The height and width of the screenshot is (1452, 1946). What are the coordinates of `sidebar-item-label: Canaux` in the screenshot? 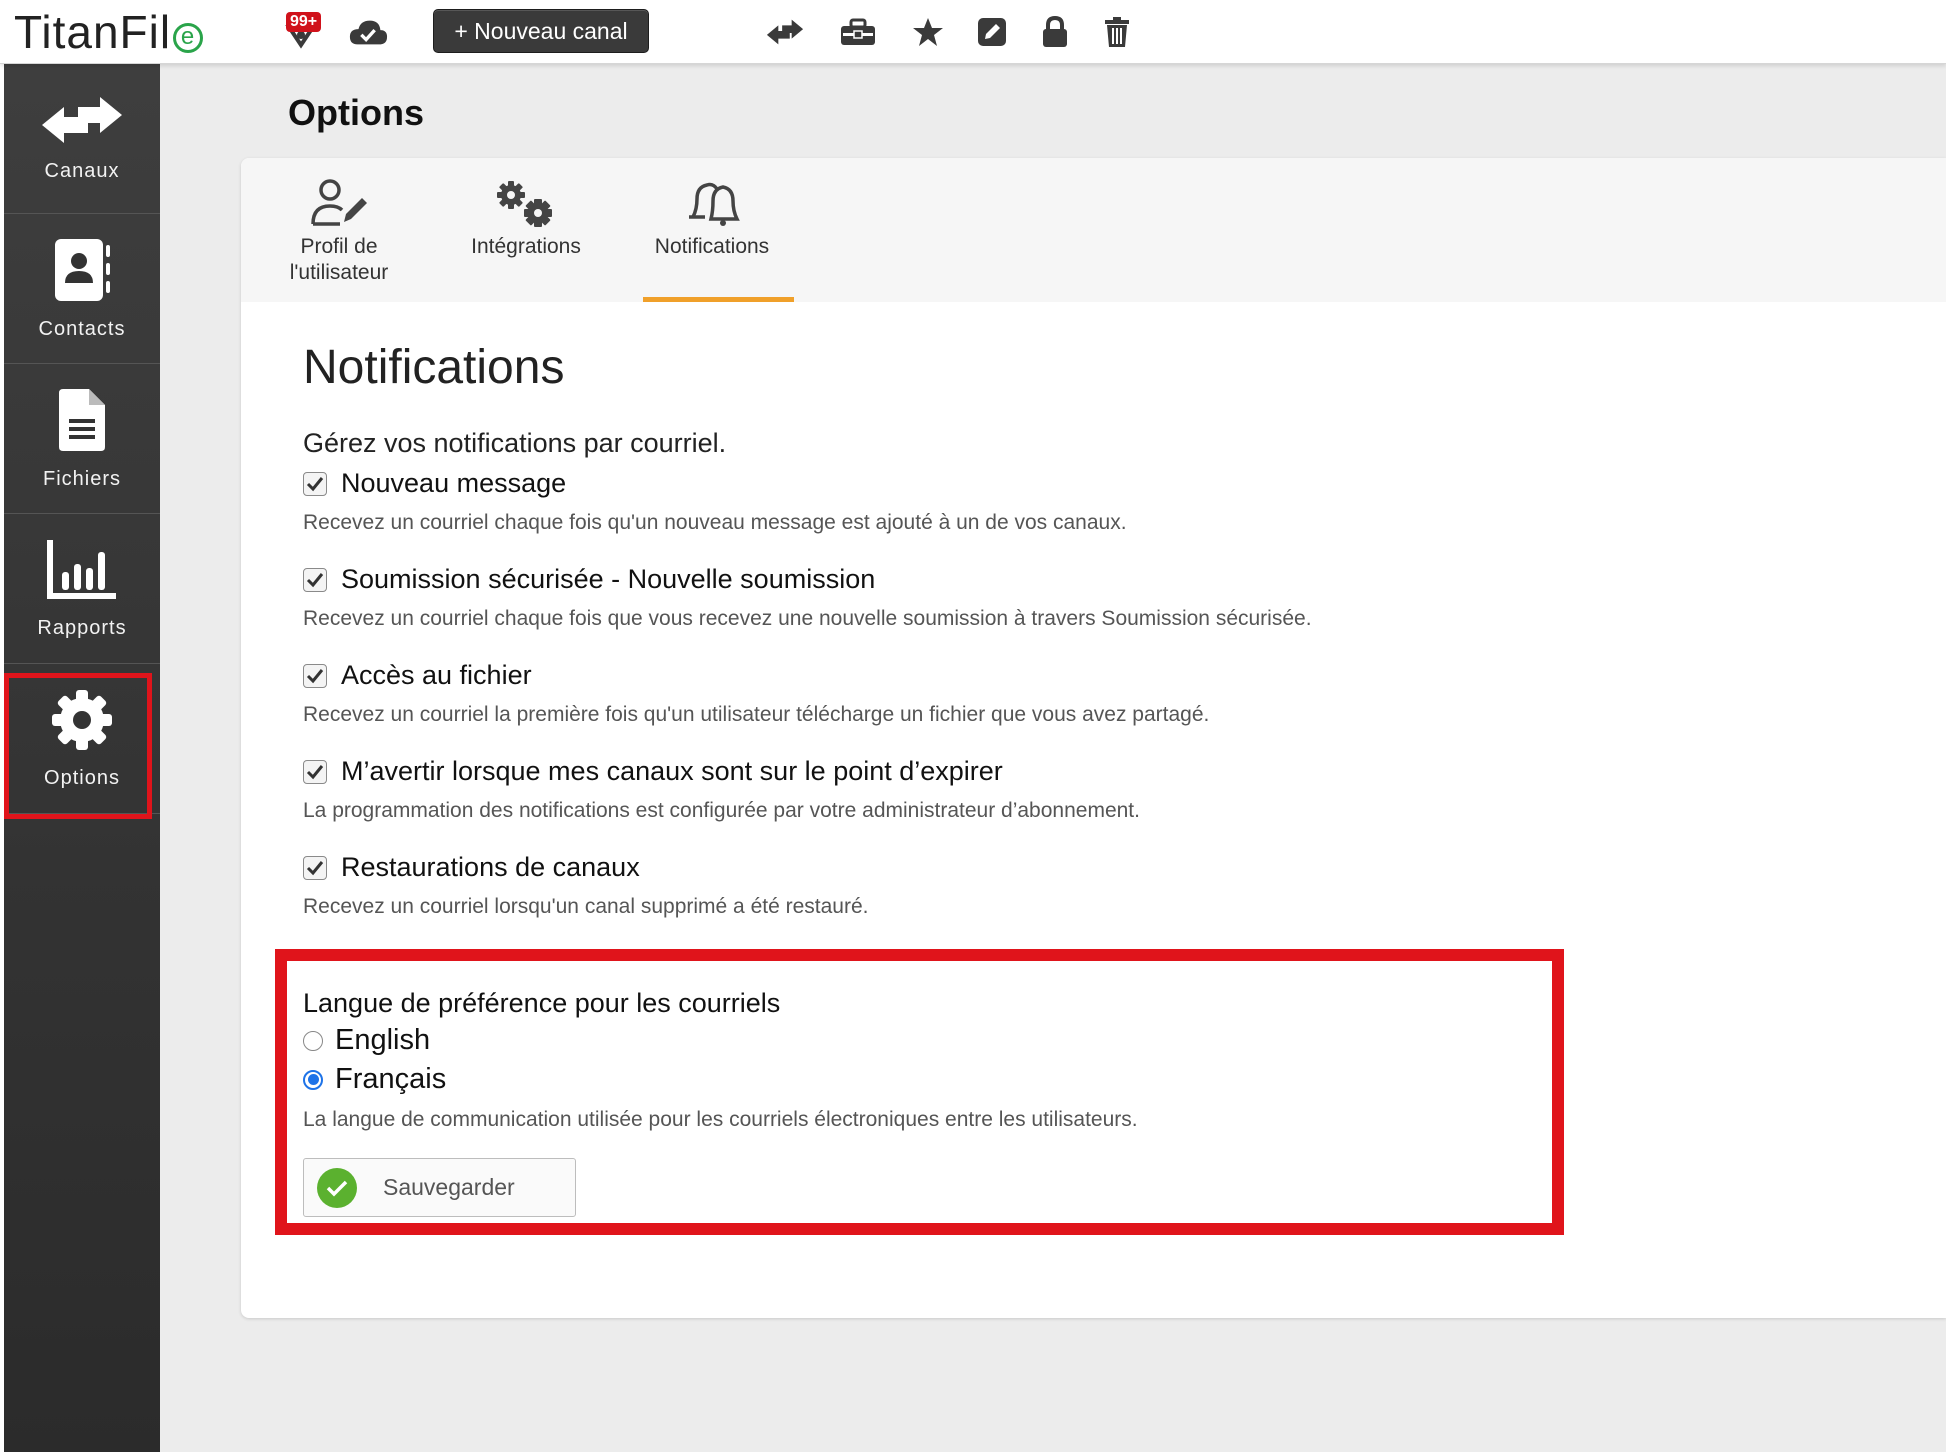 It's located at (82, 170).